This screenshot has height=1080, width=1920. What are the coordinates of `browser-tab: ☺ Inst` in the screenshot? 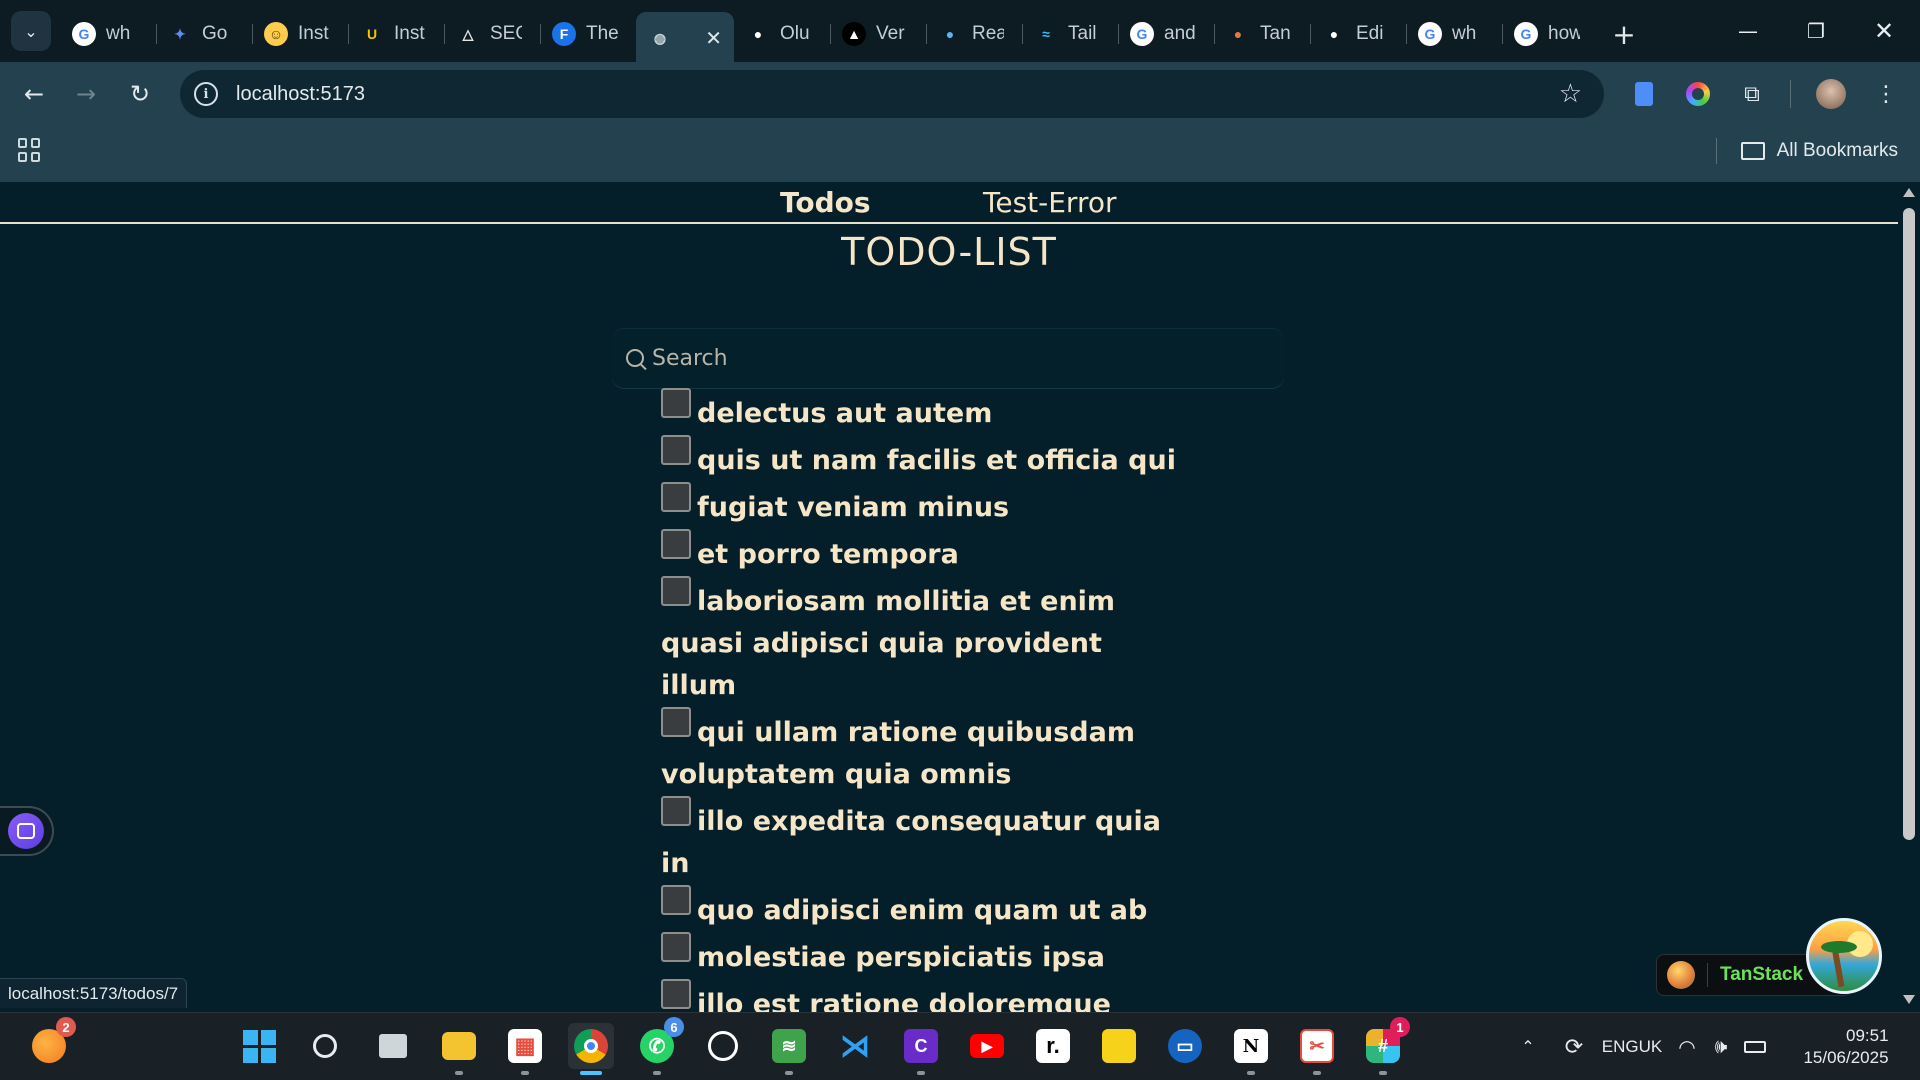 It's located at (300, 34).